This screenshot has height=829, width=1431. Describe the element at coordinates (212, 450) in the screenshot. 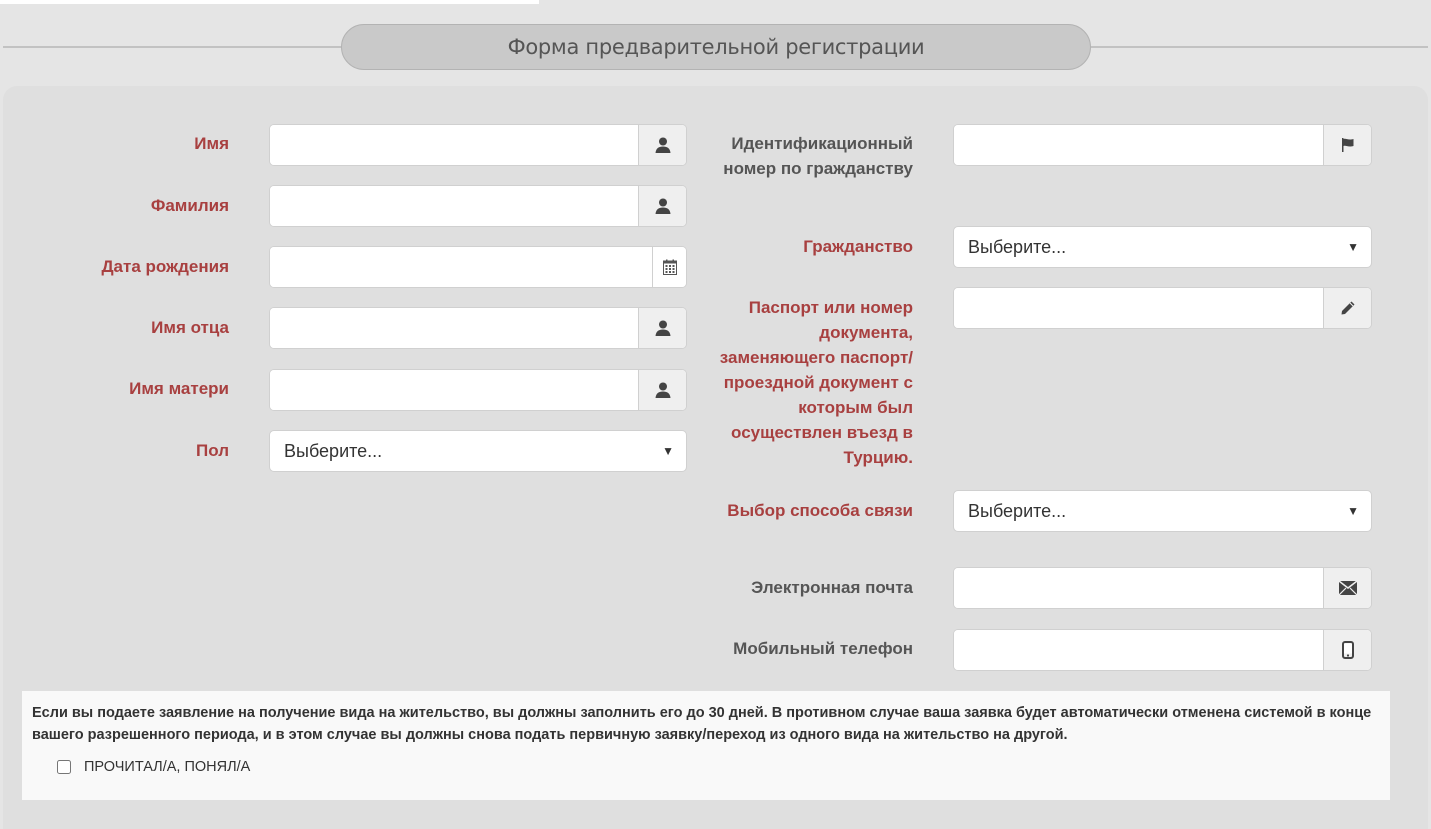

I see `gender-label: Пол` at that location.